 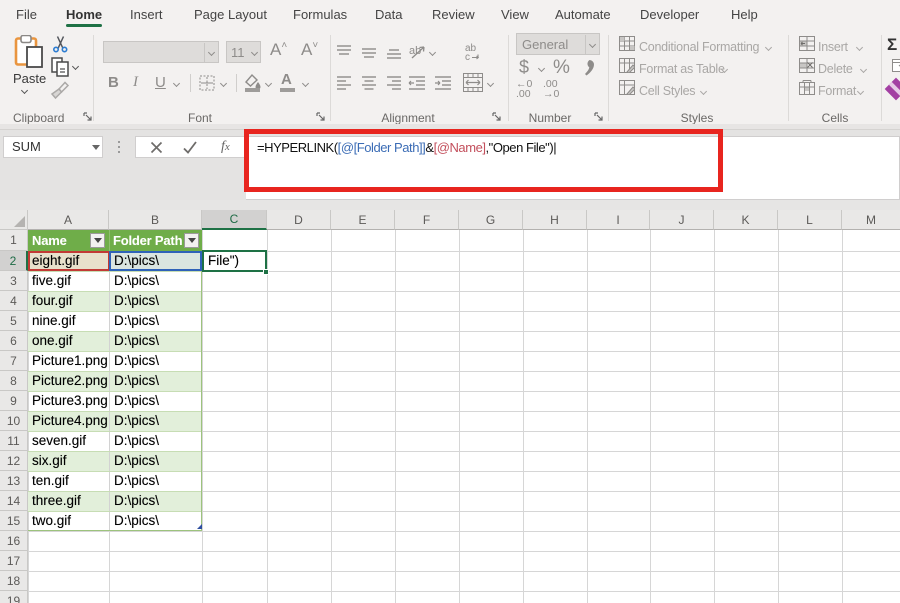 I want to click on svg-text: c, so click(x=467, y=56).